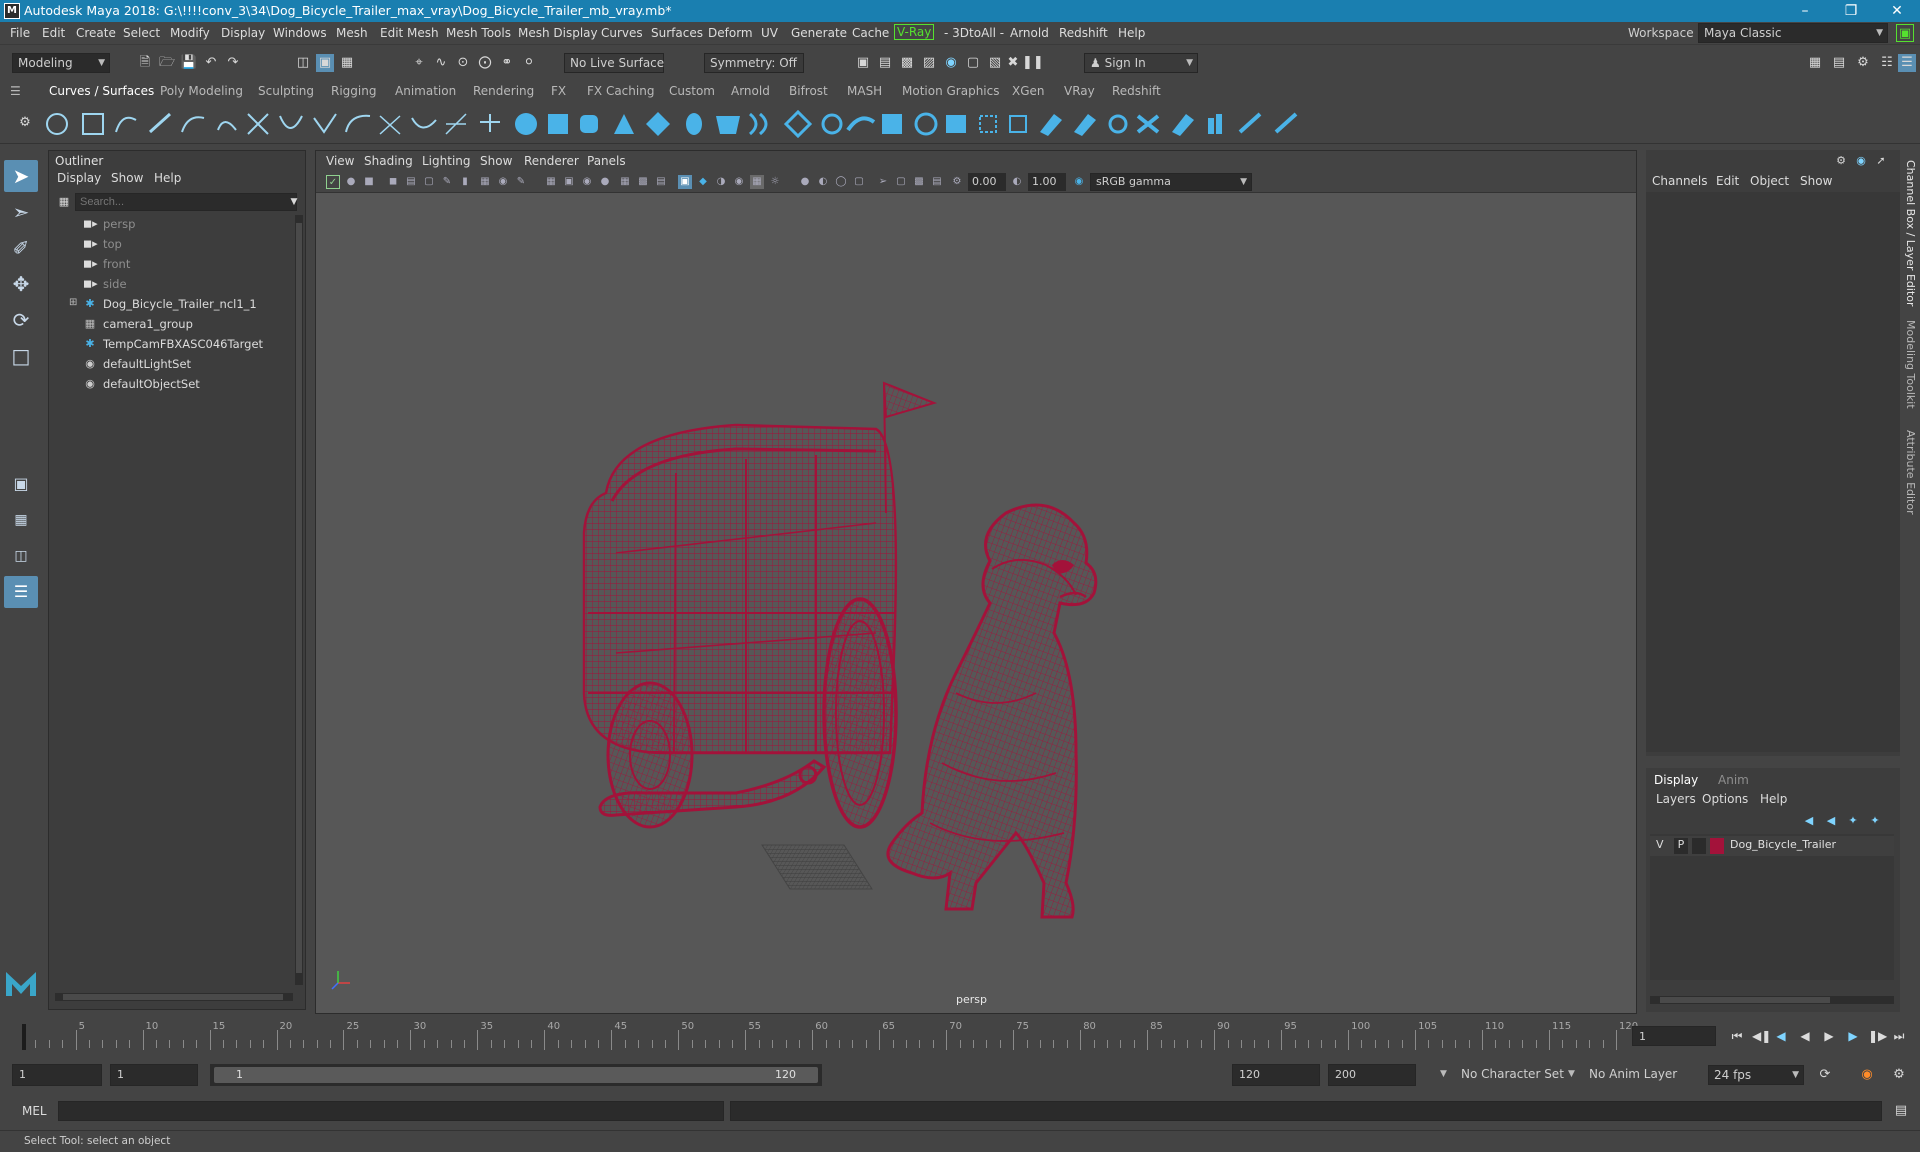 This screenshot has height=1152, width=1920. I want to click on menu-generate: Generate, so click(819, 33).